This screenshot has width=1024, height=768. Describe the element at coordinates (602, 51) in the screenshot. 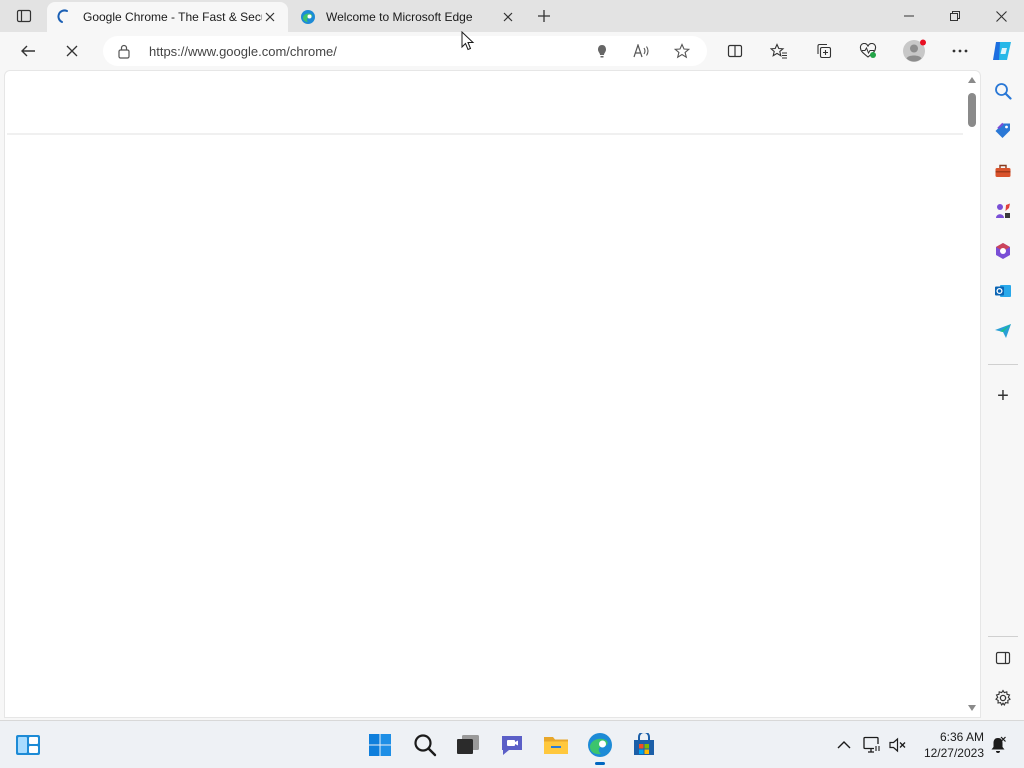

I see `tracking-icon` at that location.